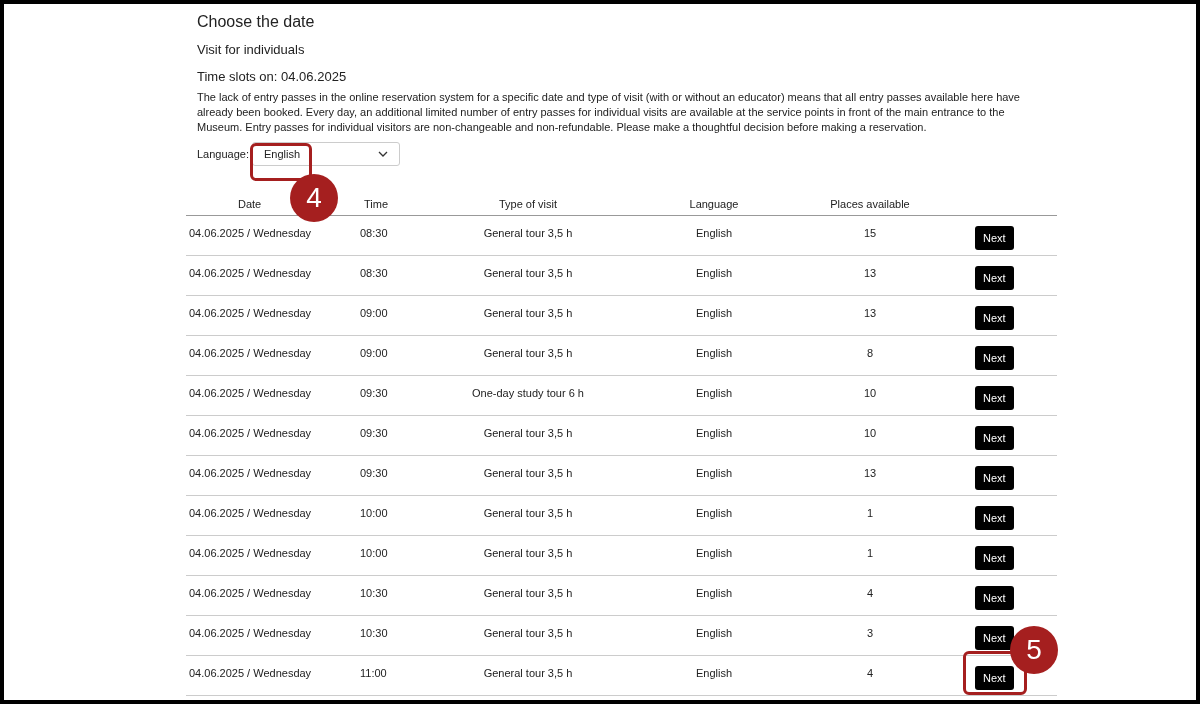 The image size is (1200, 704). What do you see at coordinates (373, 673) in the screenshot?
I see `table-cell-text: 11:00` at bounding box center [373, 673].